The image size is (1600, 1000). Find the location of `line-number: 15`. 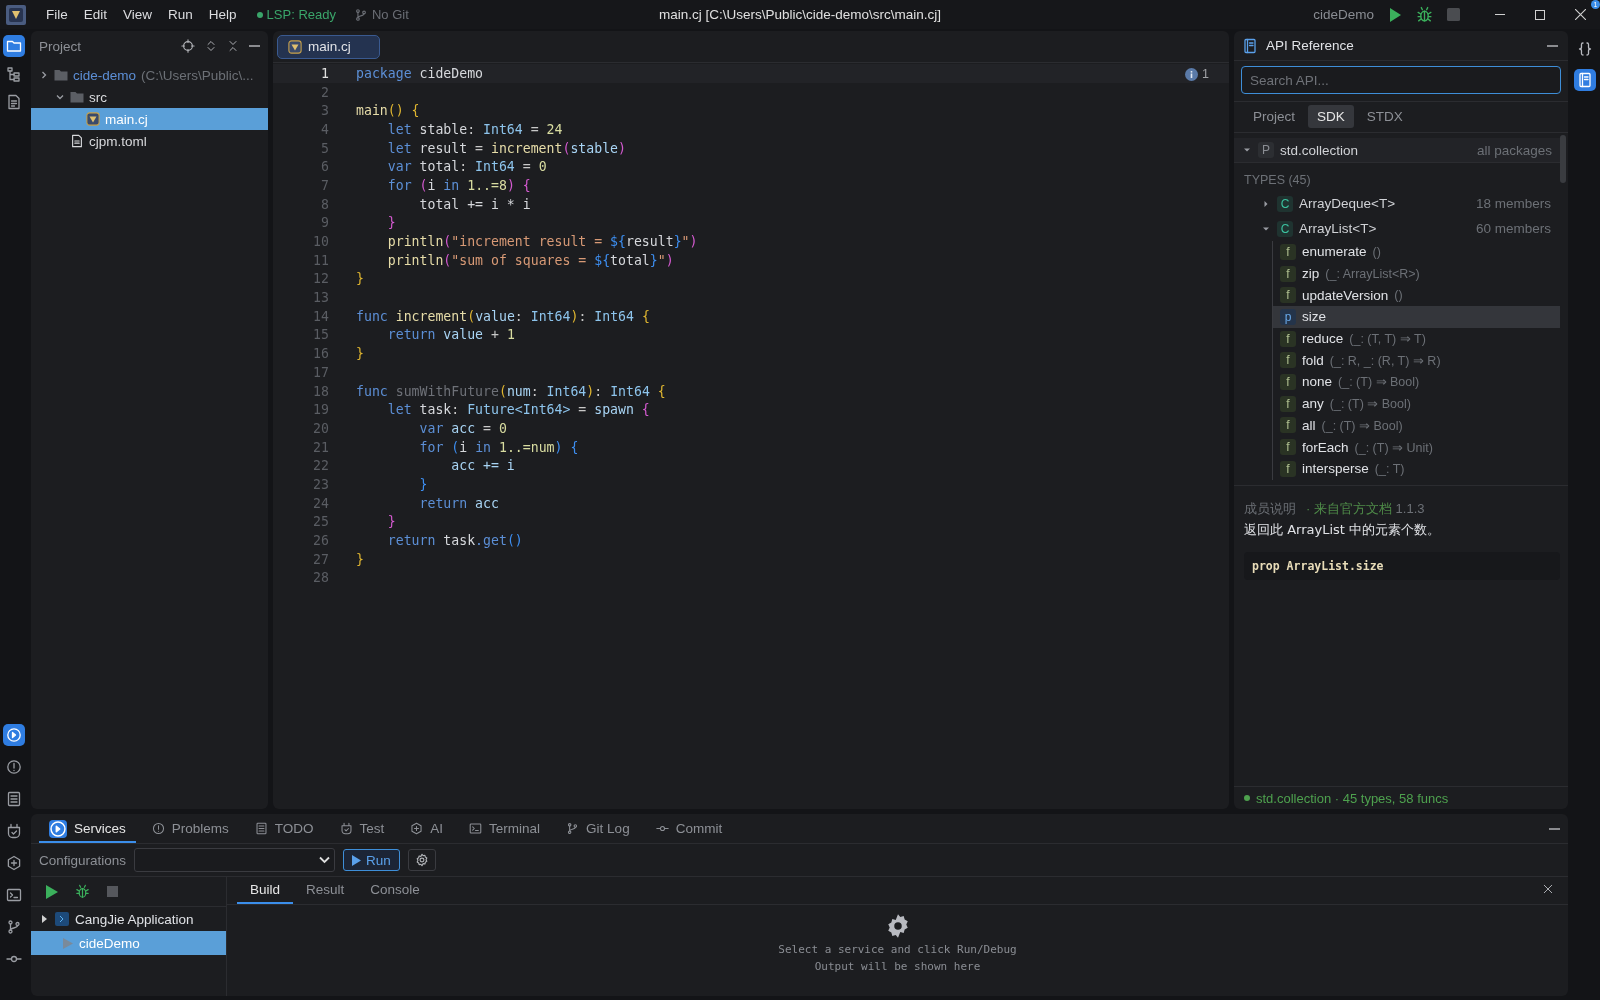

line-number: 15 is located at coordinates (320, 335).